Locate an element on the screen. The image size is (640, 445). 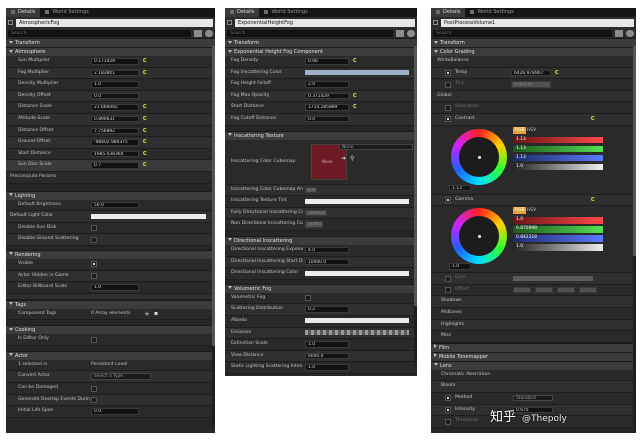
channel-slider-b: 1.13 is located at coordinates (558, 158).